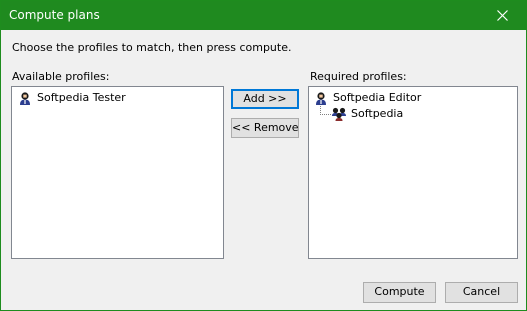 This screenshot has width=527, height=311. What do you see at coordinates (325, 110) in the screenshot?
I see `tree-connector` at bounding box center [325, 110].